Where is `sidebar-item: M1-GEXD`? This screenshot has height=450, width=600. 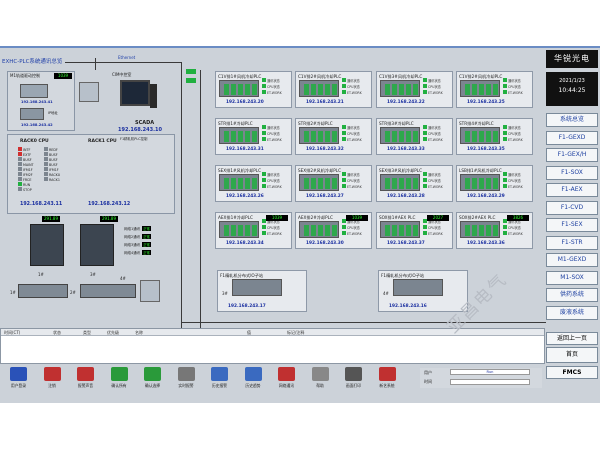 sidebar-item: M1-GEXD is located at coordinates (572, 260).